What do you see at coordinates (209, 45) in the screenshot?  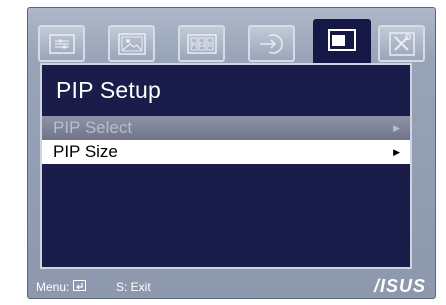 I see `svg-text: B` at bounding box center [209, 45].